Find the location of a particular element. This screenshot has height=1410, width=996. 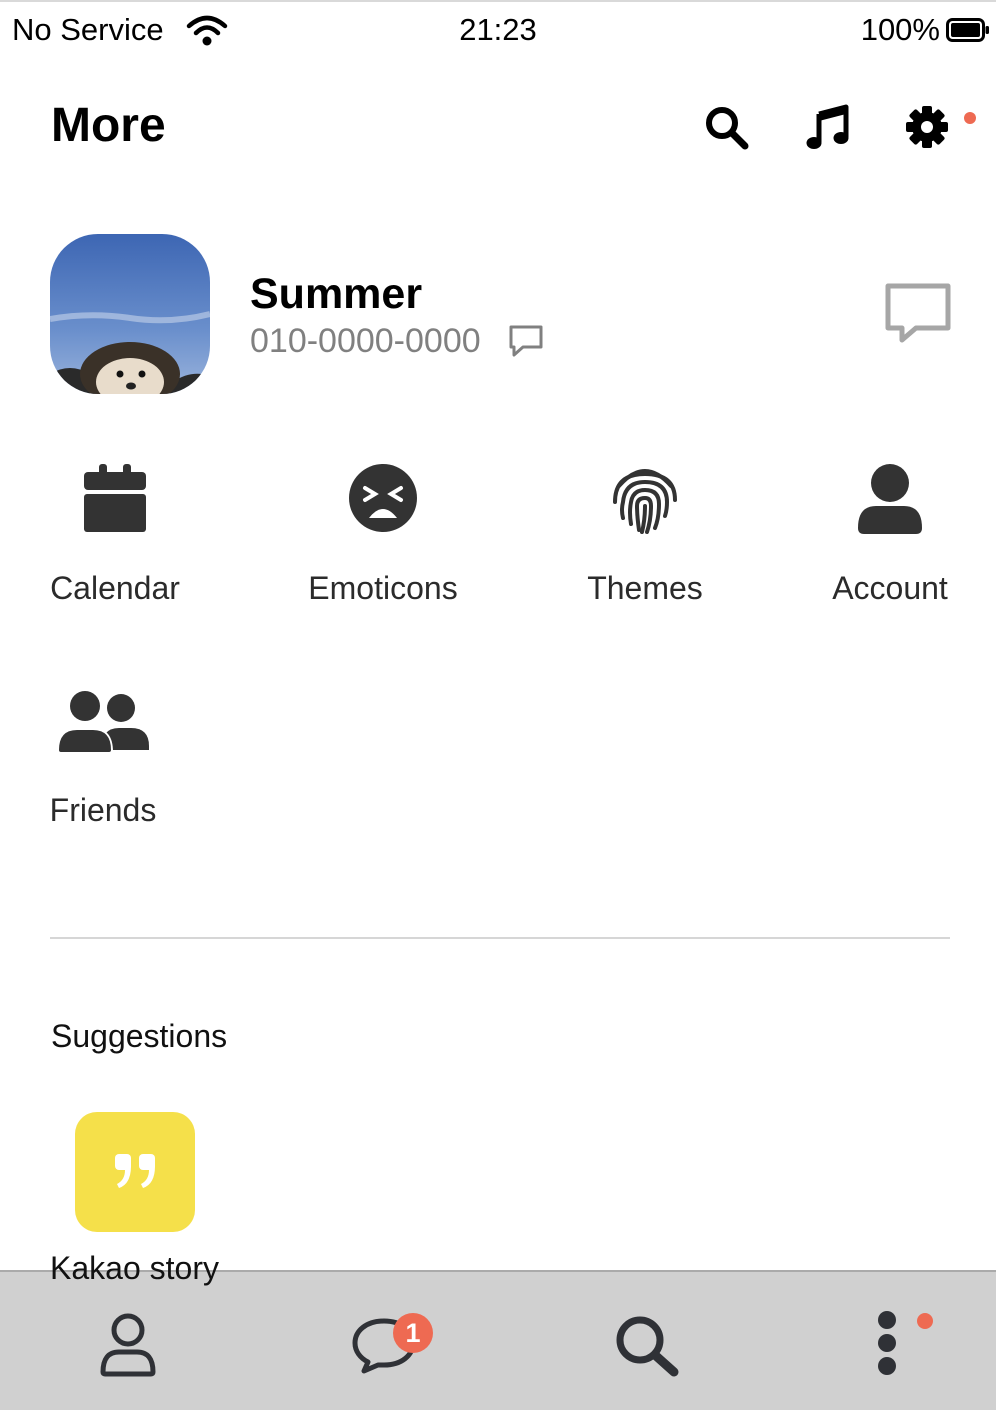

battery-percent: 100% is located at coordinates (900, 29).